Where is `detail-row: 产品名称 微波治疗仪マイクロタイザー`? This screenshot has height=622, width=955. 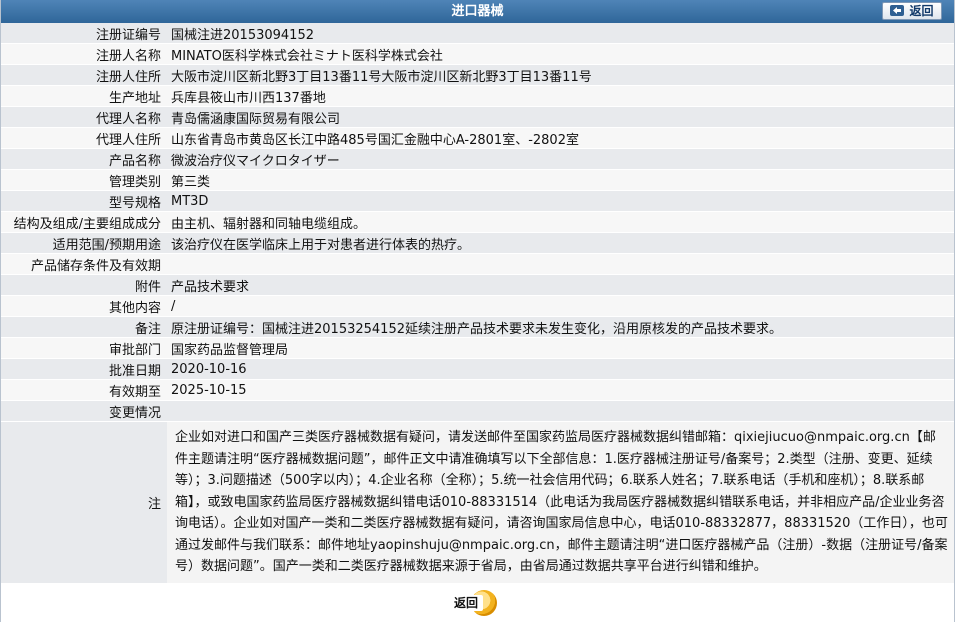 detail-row: 产品名称 微波治疗仪マイクロタイザー is located at coordinates (477, 159).